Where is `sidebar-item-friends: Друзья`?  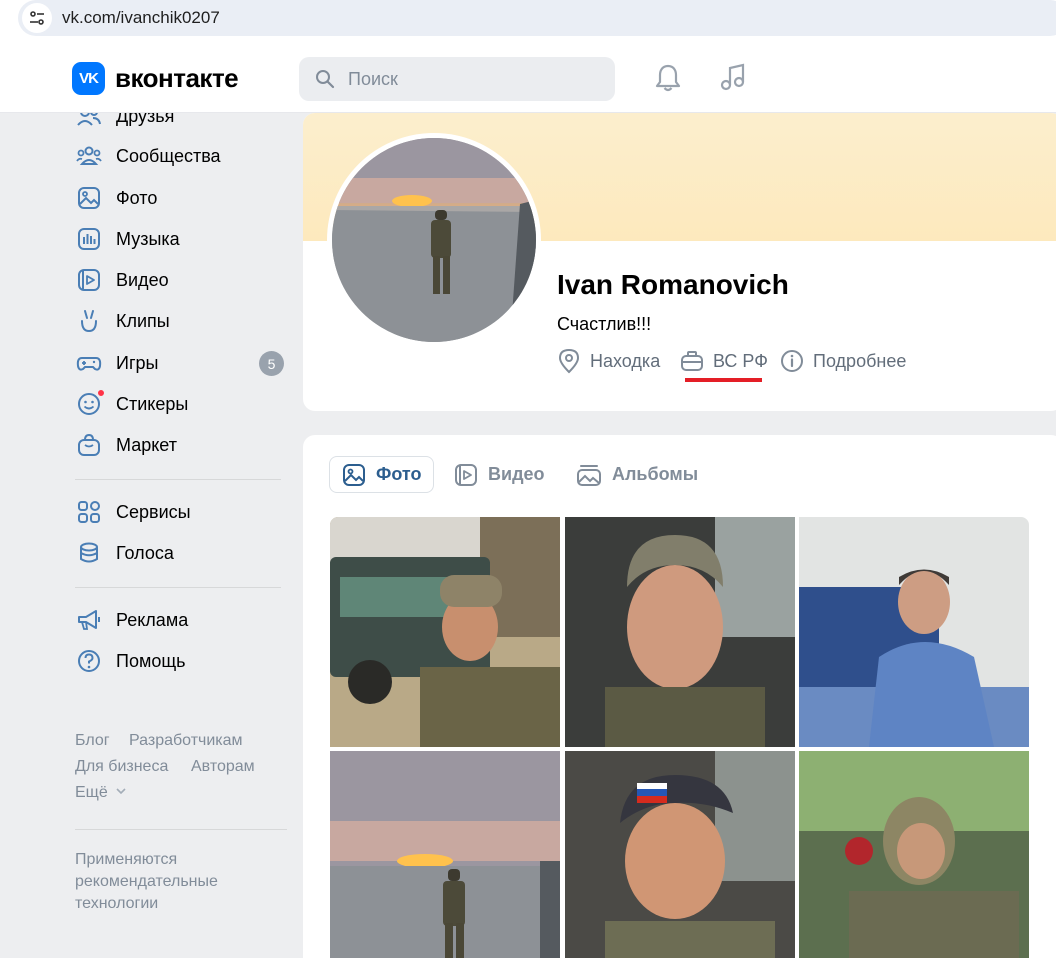
sidebar-item-friends: Друзья is located at coordinates (182, 122).